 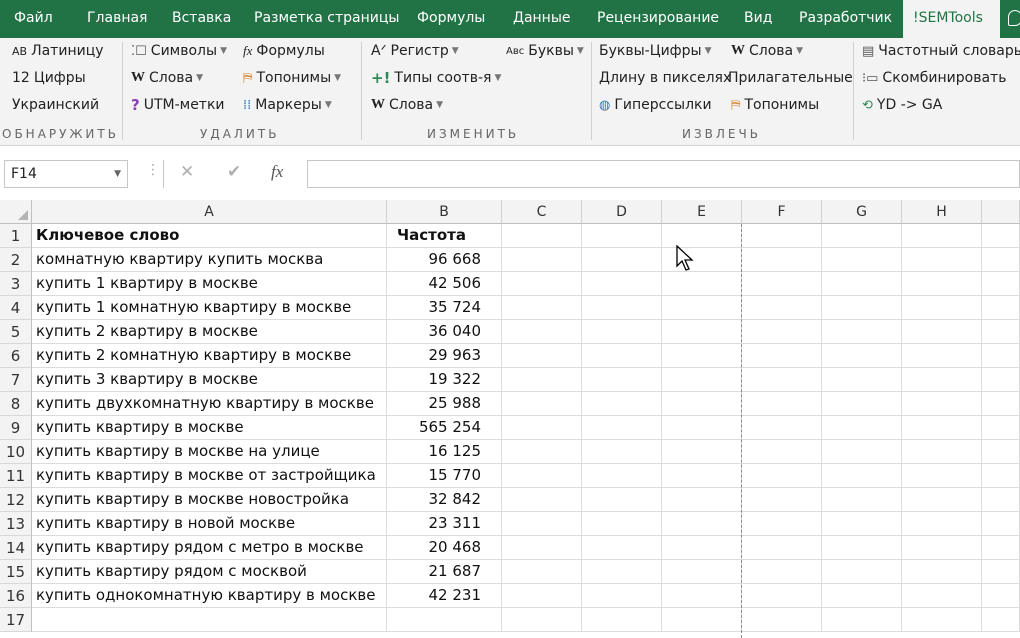 What do you see at coordinates (444, 428) in the screenshot?
I see `frequency-cell: 565 254` at bounding box center [444, 428].